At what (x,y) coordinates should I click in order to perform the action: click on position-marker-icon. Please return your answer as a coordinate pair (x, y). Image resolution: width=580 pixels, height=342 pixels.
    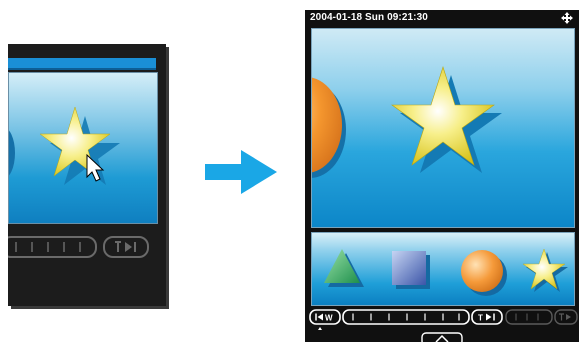
    Looking at the image, I should click on (320, 328).